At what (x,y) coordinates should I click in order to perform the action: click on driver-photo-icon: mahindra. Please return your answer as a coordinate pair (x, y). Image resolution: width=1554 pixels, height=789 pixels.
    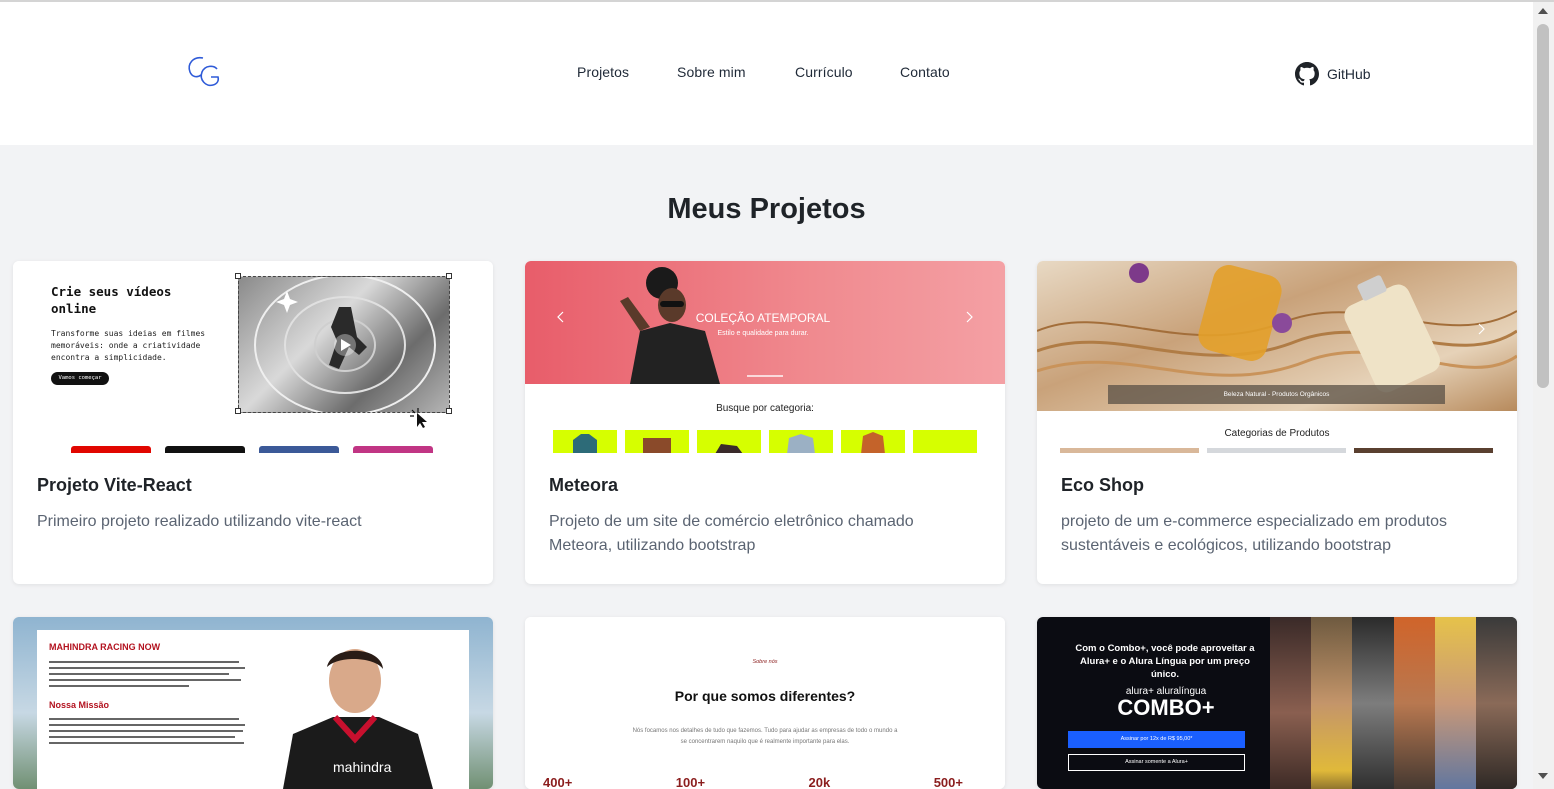
    Looking at the image, I should click on (358, 719).